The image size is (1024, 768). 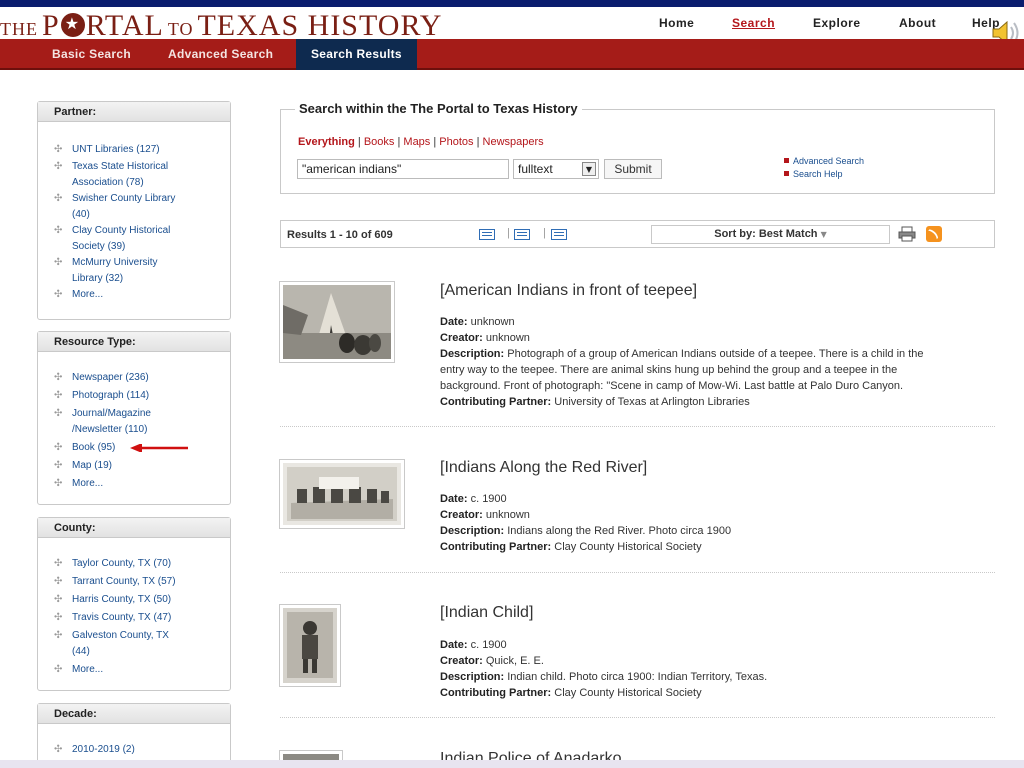 What do you see at coordinates (91, 54) in the screenshot?
I see `tab-basic-search: Basic Search` at bounding box center [91, 54].